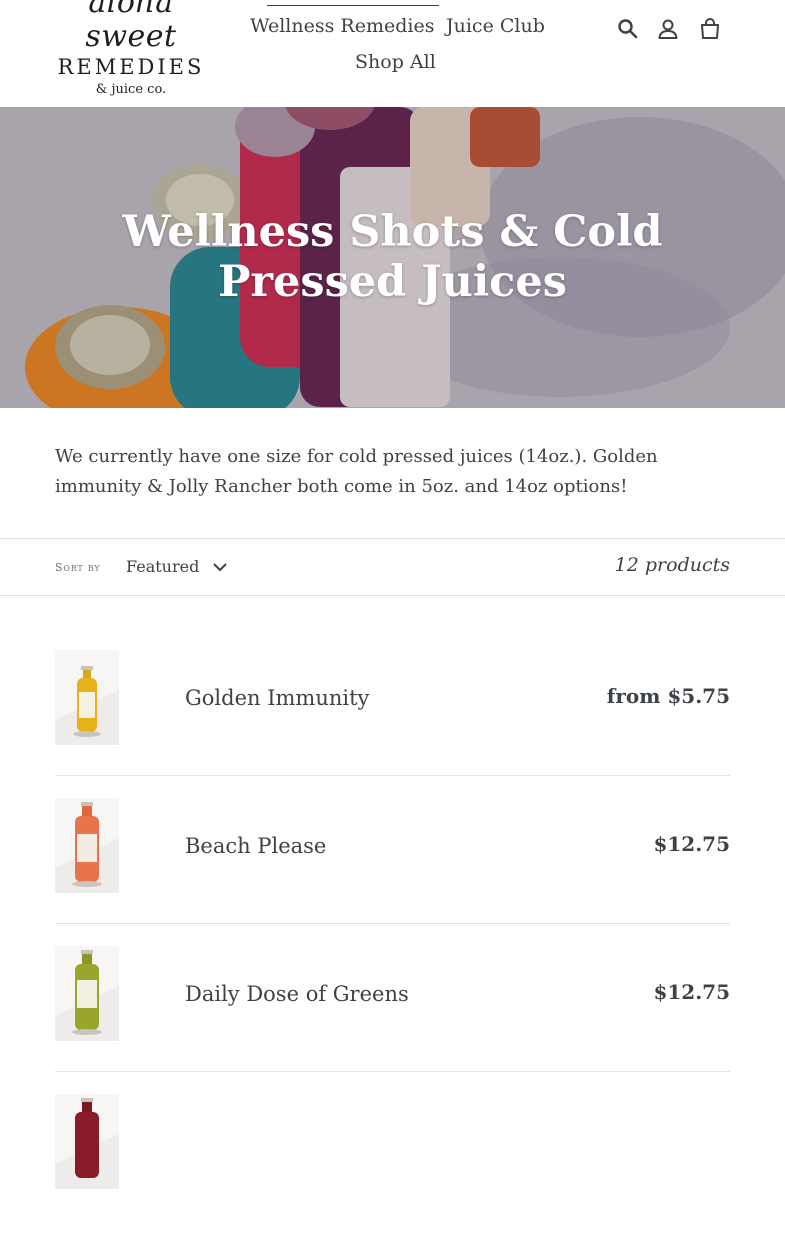  Describe the element at coordinates (78, 567) in the screenshot. I see `sort-by-label: Sort by` at that location.